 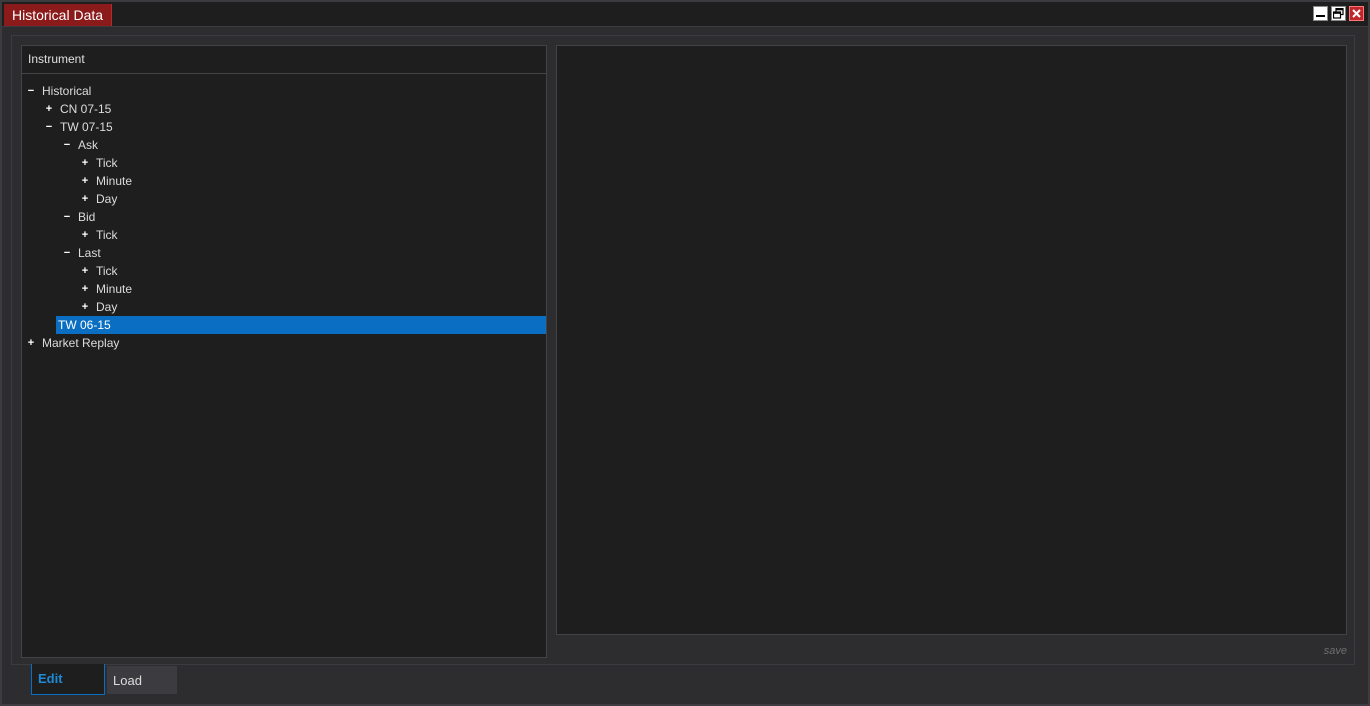 I want to click on title-bar: Historical Data, so click(x=685, y=14).